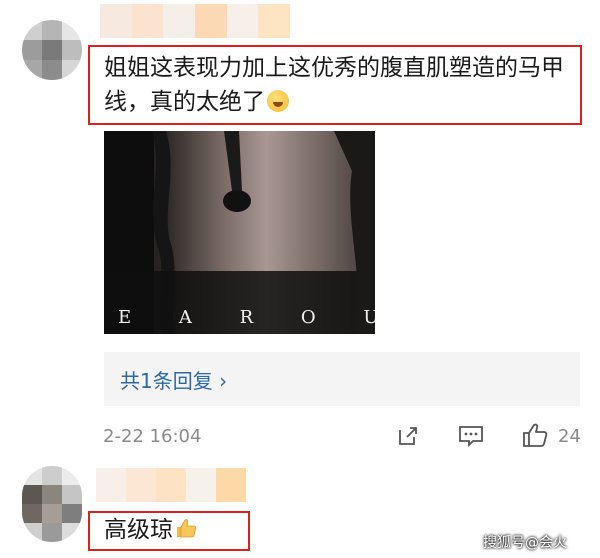 The image size is (600, 558). What do you see at coordinates (152, 436) in the screenshot?
I see `comment-timestamp: 2-22 16:04` at bounding box center [152, 436].